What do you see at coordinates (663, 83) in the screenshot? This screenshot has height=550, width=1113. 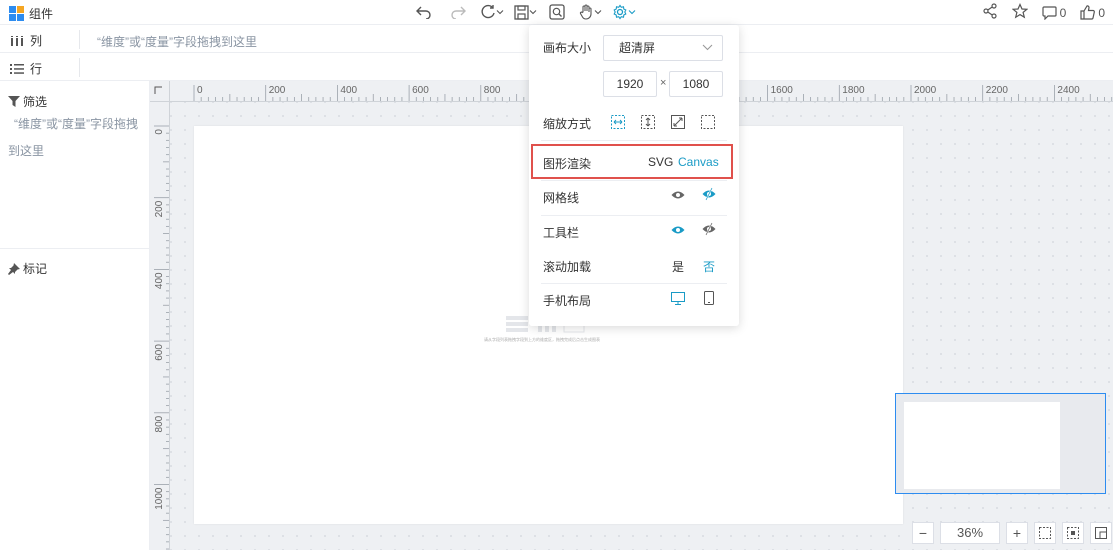 I see `times-sign: ×` at bounding box center [663, 83].